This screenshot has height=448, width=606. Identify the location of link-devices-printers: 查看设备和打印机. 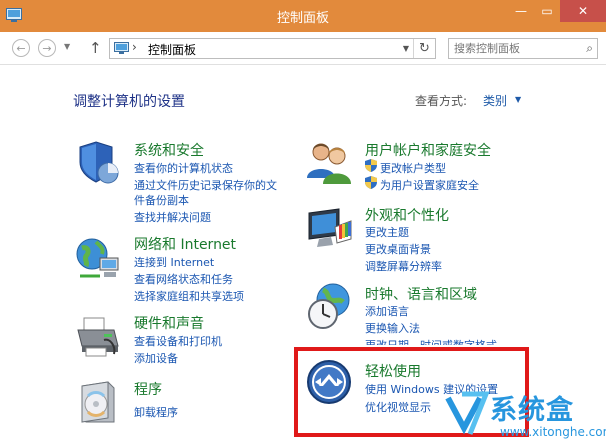
(178, 341).